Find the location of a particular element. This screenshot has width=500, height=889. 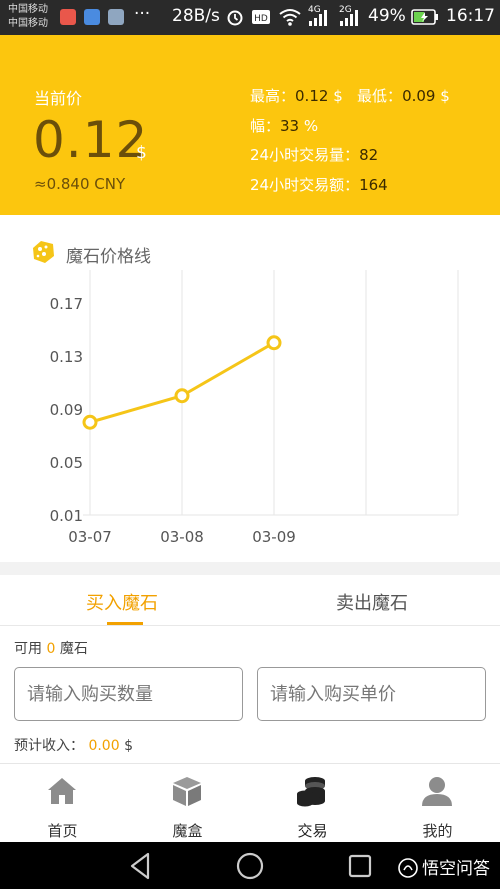

clock: 16:17 is located at coordinates (470, 16).